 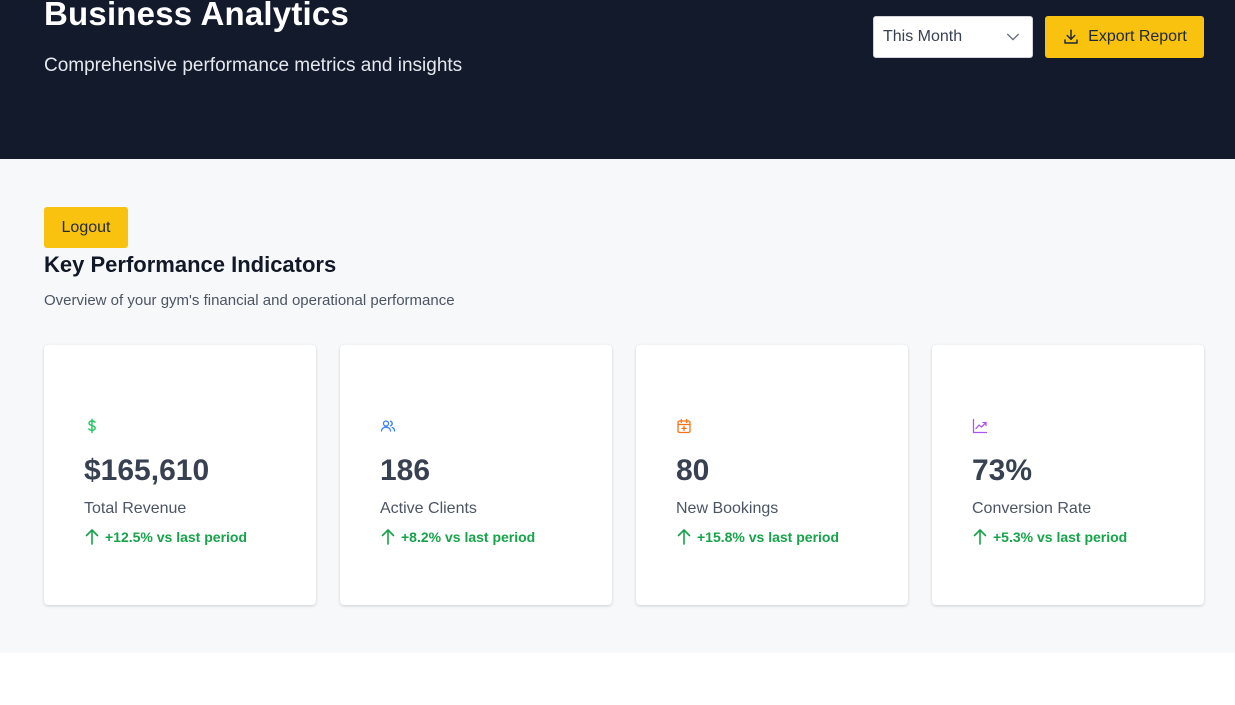 I want to click on kpi-label: Active Clients, so click(x=428, y=508).